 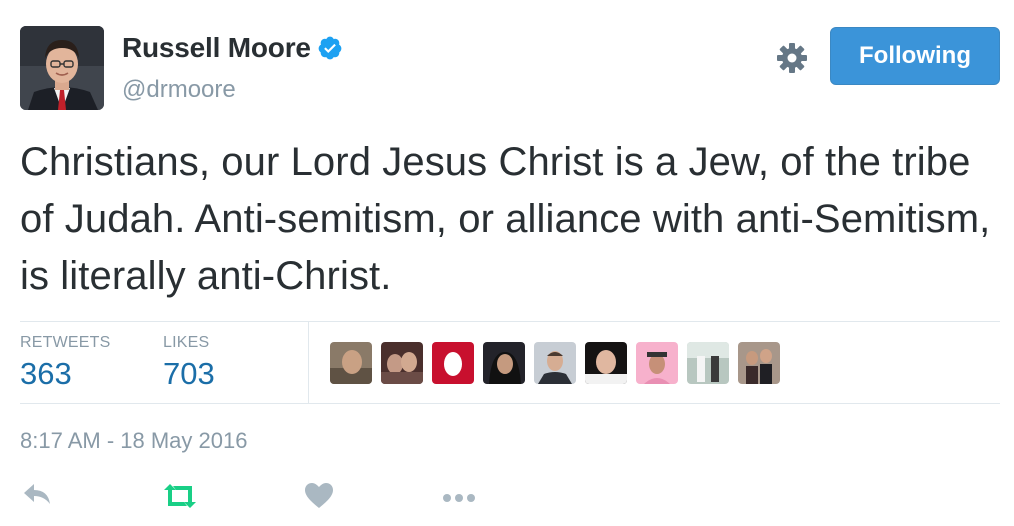 I want to click on display-name: Russell Moore, so click(x=216, y=48).